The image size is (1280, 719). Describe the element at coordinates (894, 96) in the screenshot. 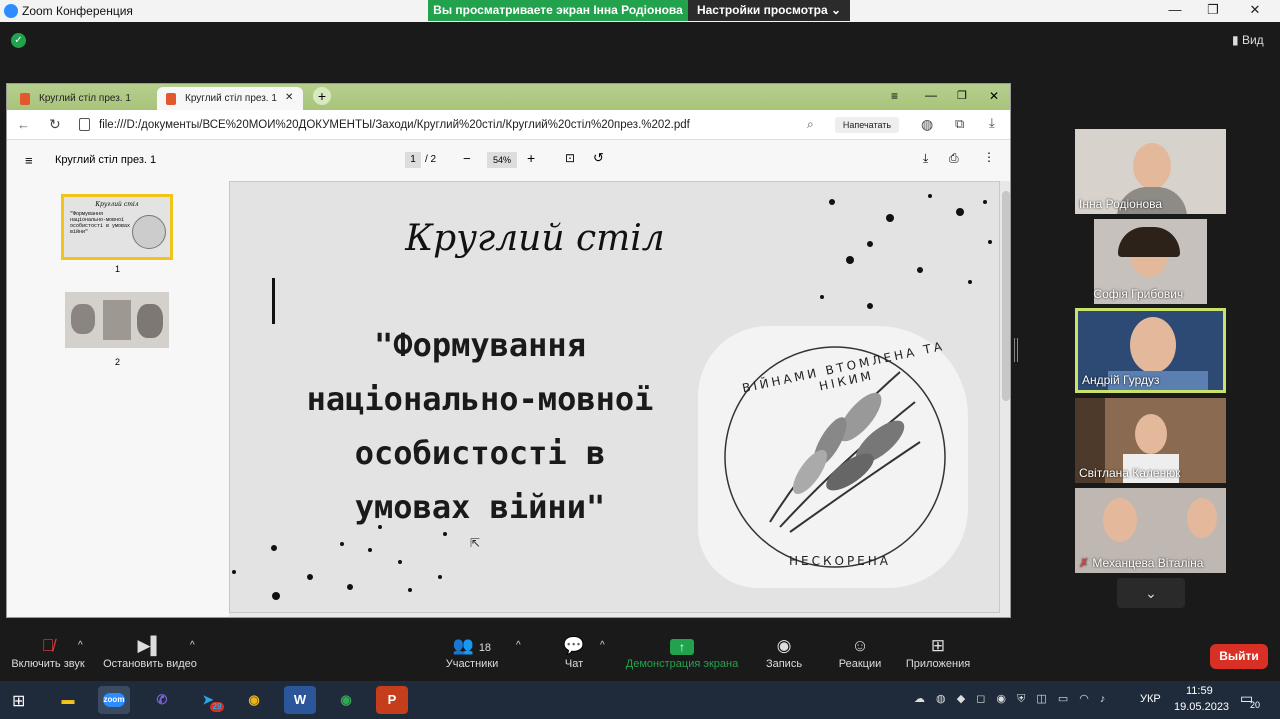

I see `tab-menu-icon: ≡` at that location.